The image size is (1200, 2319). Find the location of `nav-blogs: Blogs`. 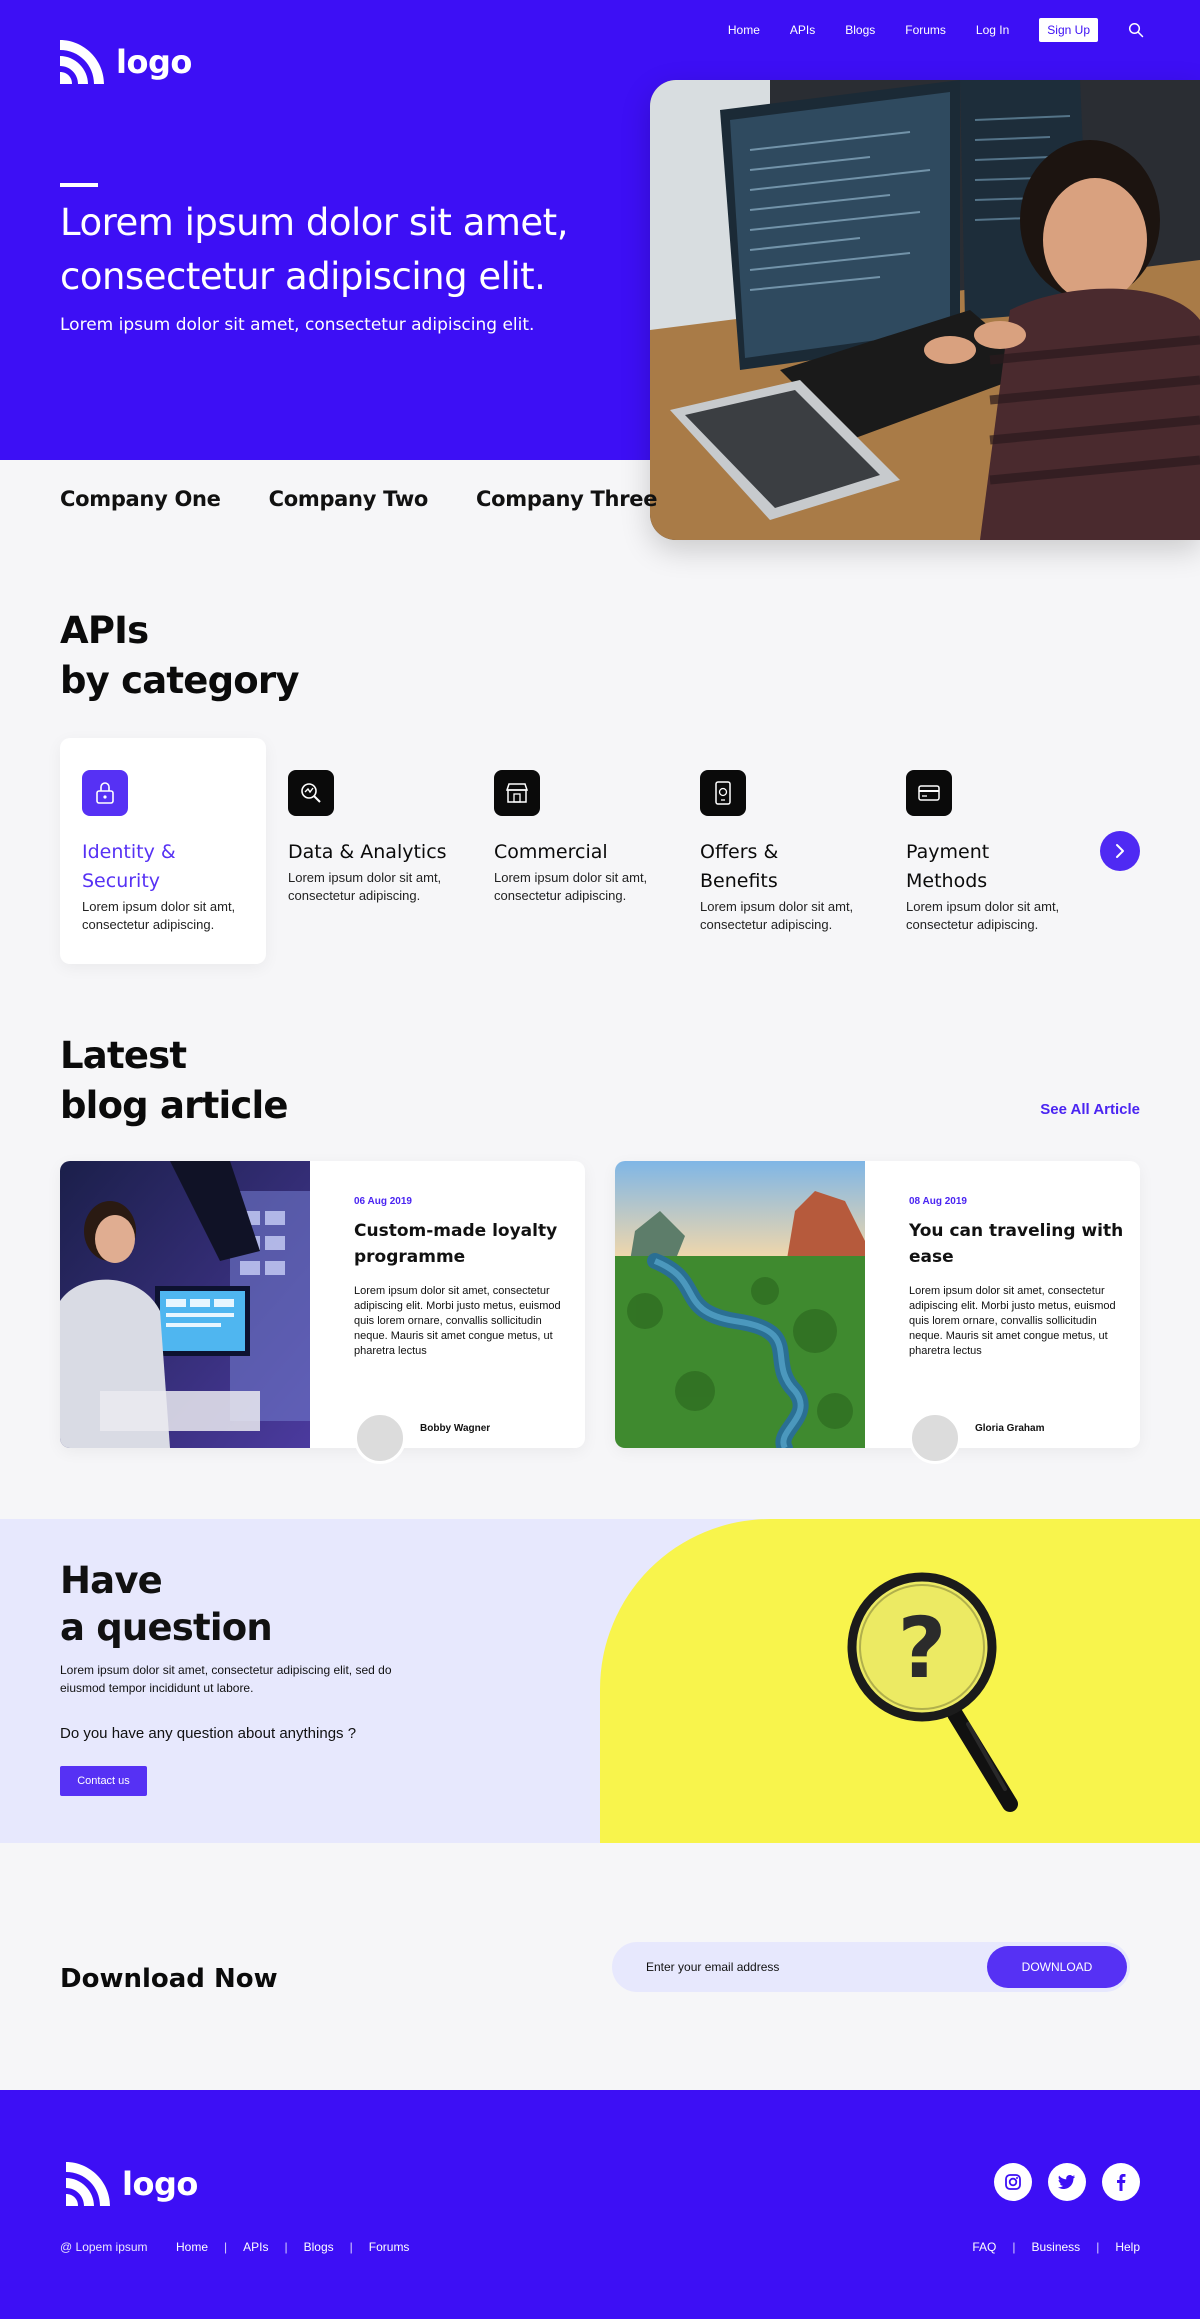

nav-blogs: Blogs is located at coordinates (860, 30).